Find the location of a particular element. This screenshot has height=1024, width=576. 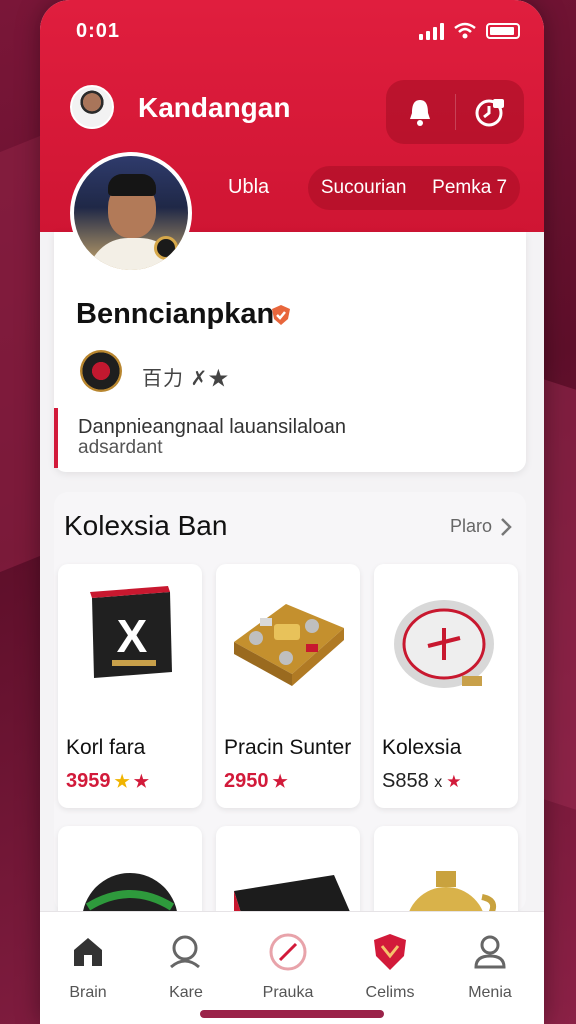

profile-description: Danpnieangnaal lauansilaloan adsardant is located at coordinates (284, 438).